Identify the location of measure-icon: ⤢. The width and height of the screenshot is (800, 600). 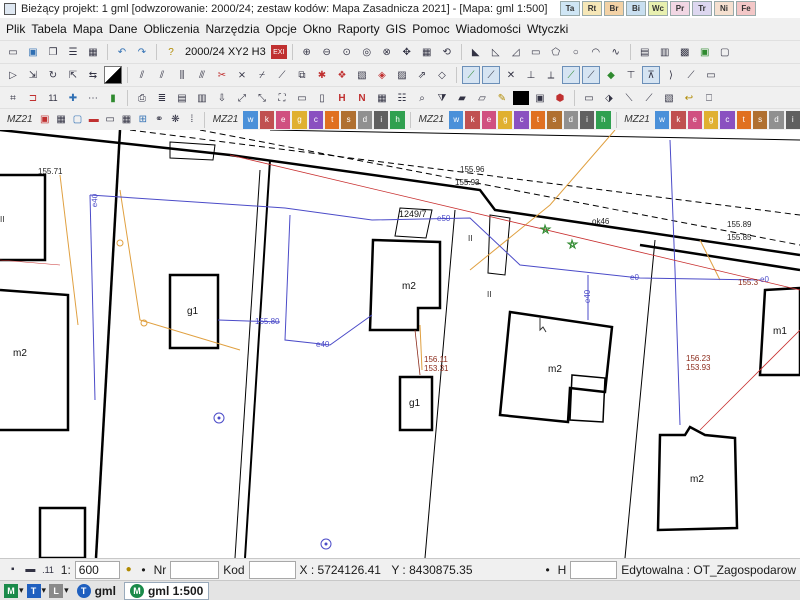
(242, 98).